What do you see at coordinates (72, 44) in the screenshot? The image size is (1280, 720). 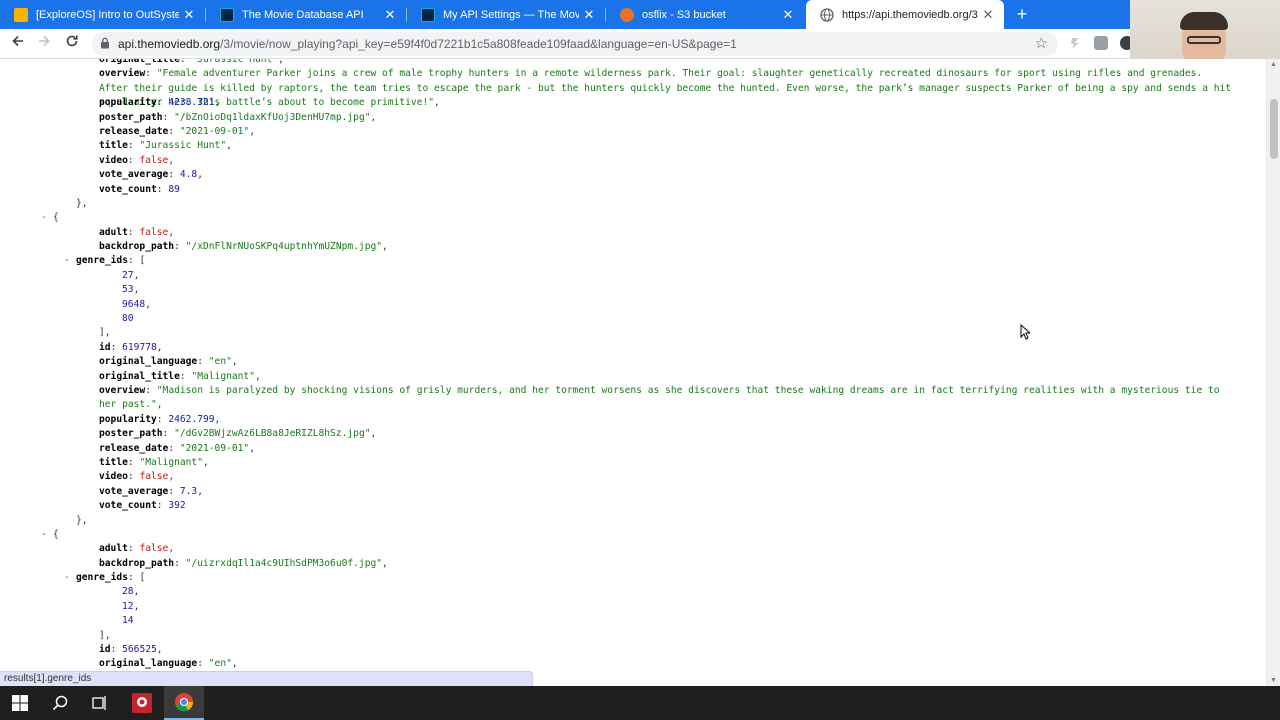 I see `reload-icon` at bounding box center [72, 44].